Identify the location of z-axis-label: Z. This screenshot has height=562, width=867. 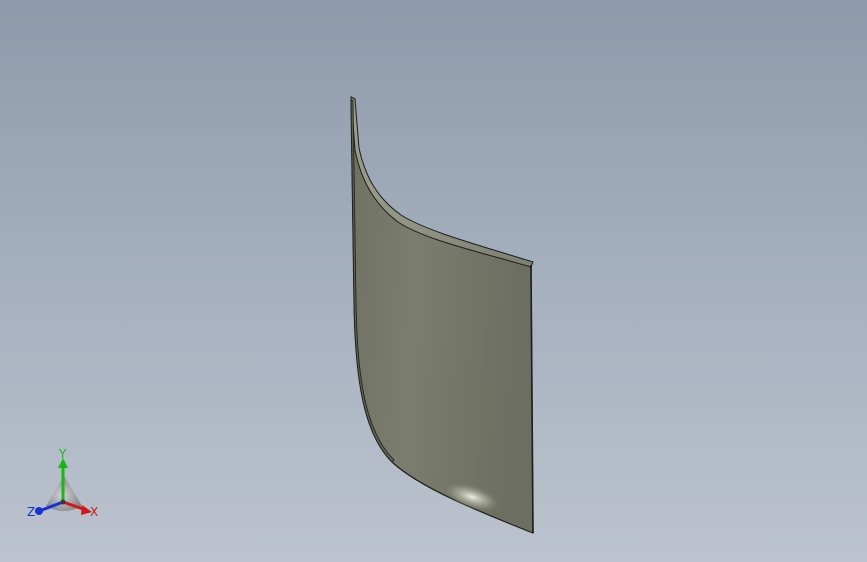
(31, 512).